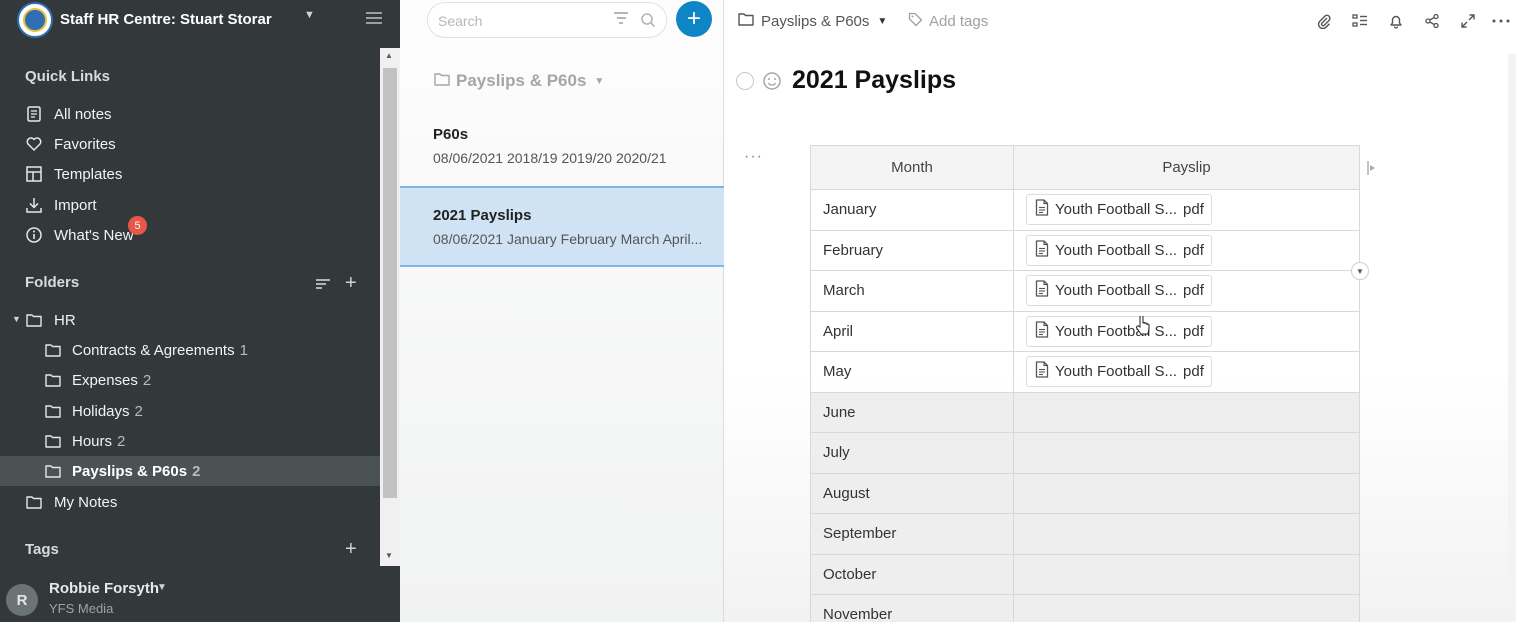 The image size is (1516, 622). Describe the element at coordinates (34, 144) in the screenshot. I see `heart-icon` at that location.